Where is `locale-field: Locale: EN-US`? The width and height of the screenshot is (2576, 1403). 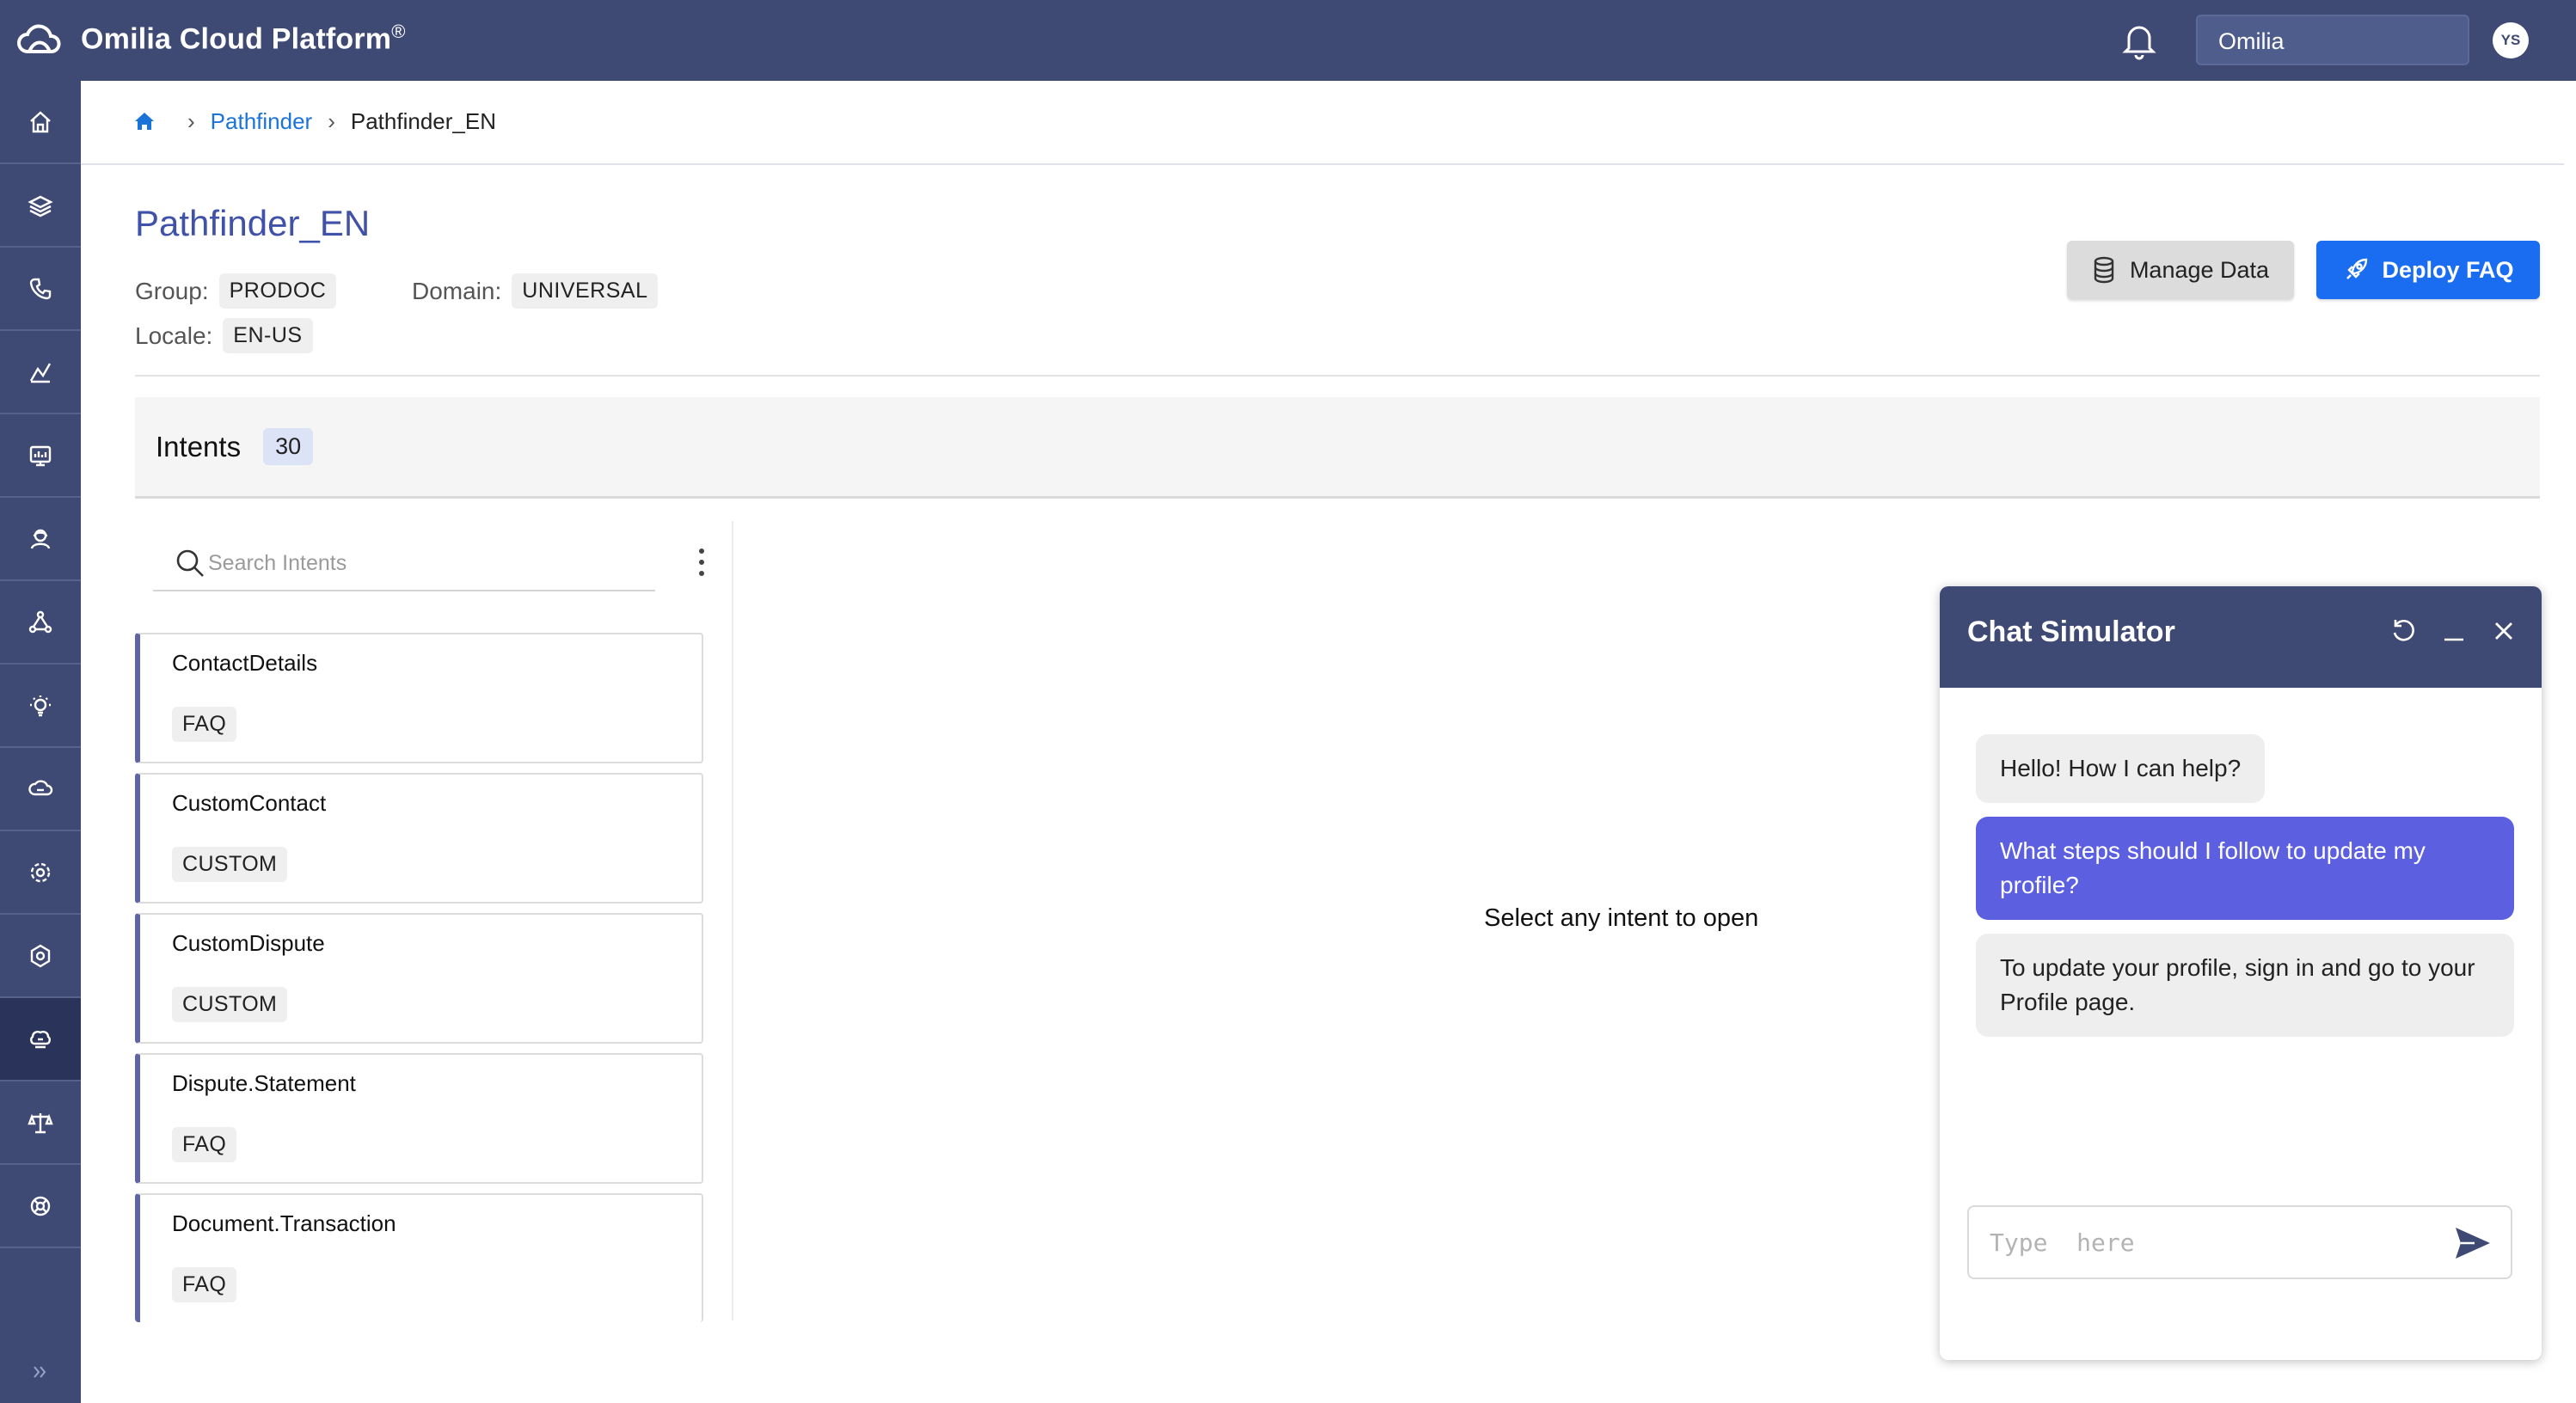 locale-field: Locale: EN-US is located at coordinates (224, 335).